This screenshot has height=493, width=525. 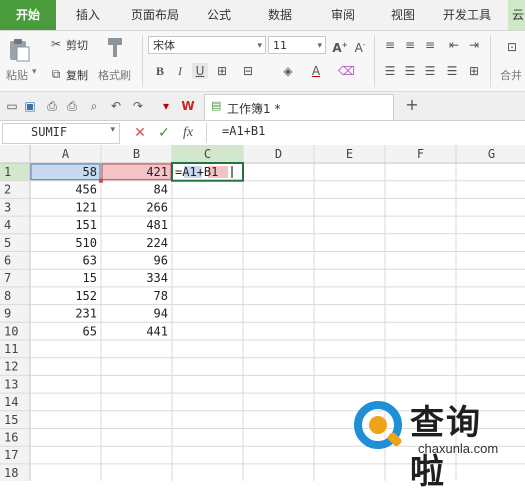 I want to click on align-center-icon: ☰, so click(x=410, y=71).